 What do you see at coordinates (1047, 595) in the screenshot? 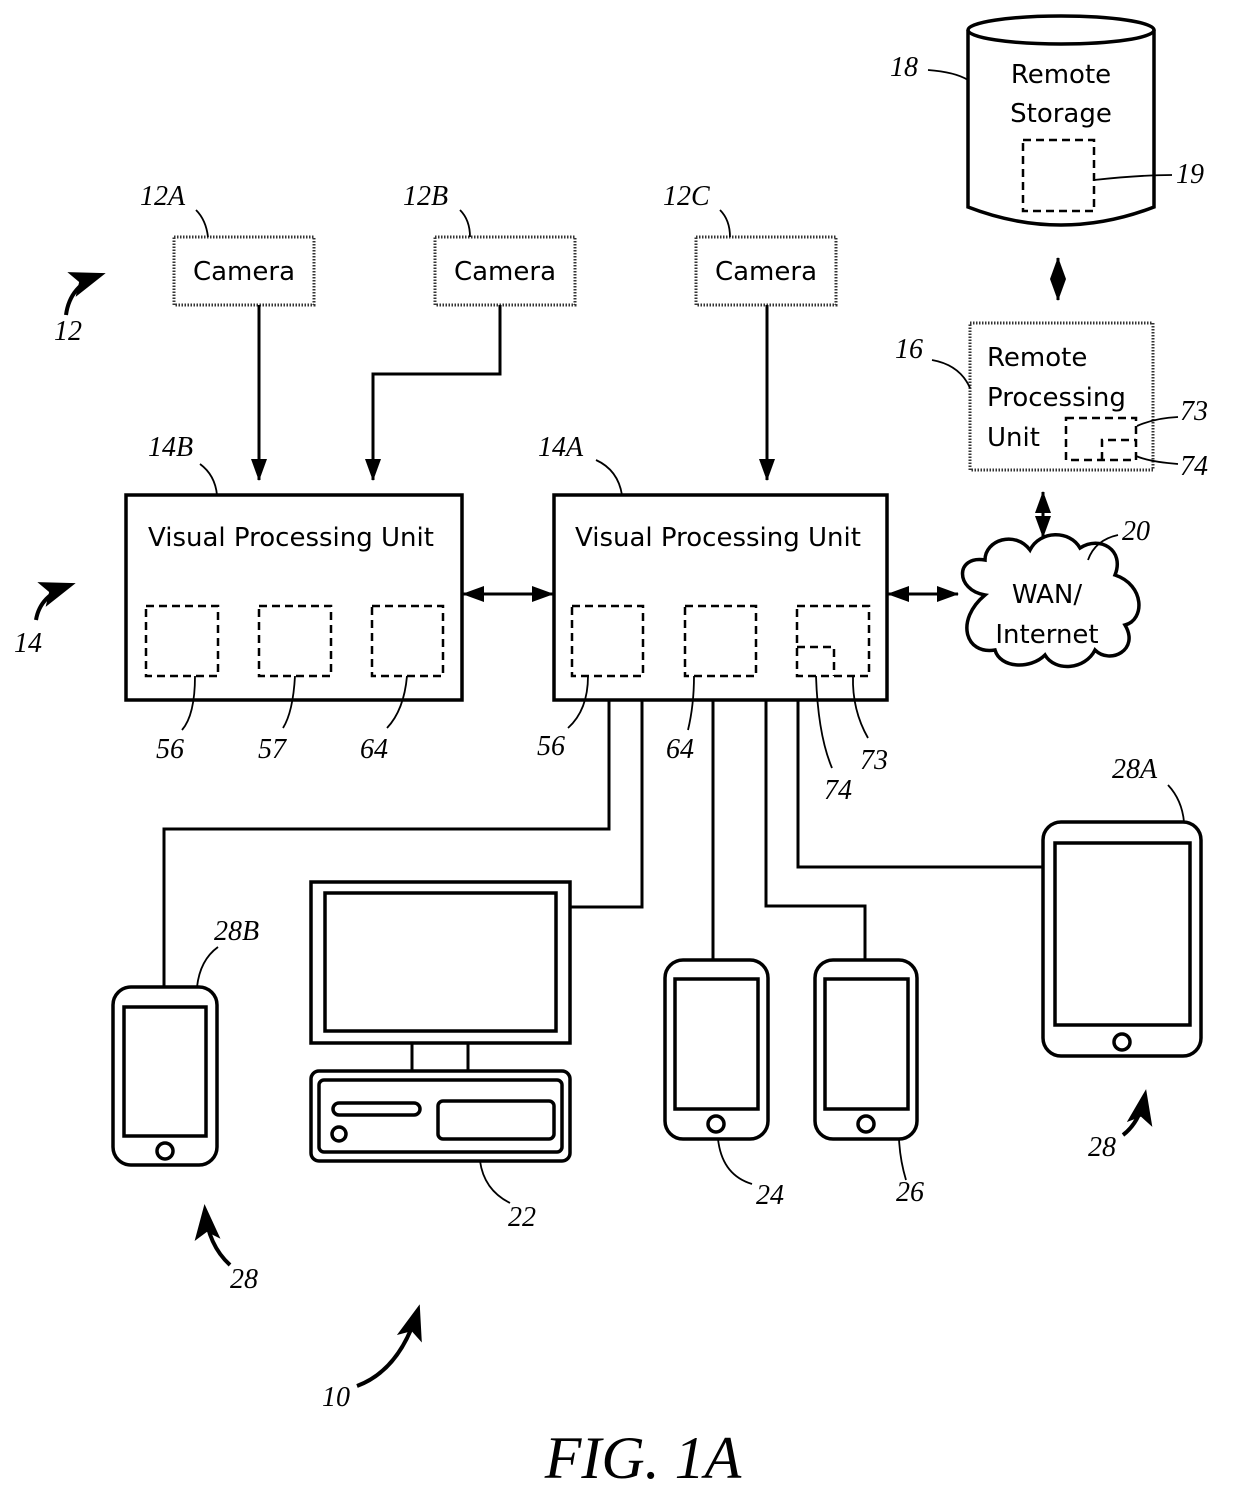
I see `wan-label-line1: WAN/` at bounding box center [1047, 595].